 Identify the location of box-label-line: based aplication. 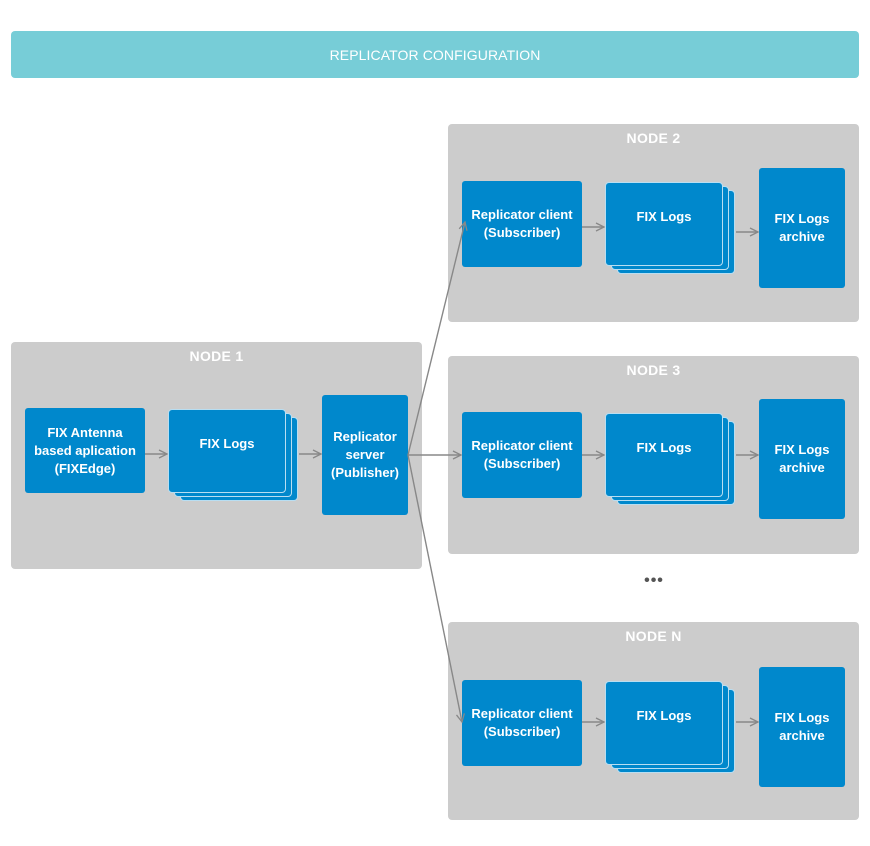
(85, 450).